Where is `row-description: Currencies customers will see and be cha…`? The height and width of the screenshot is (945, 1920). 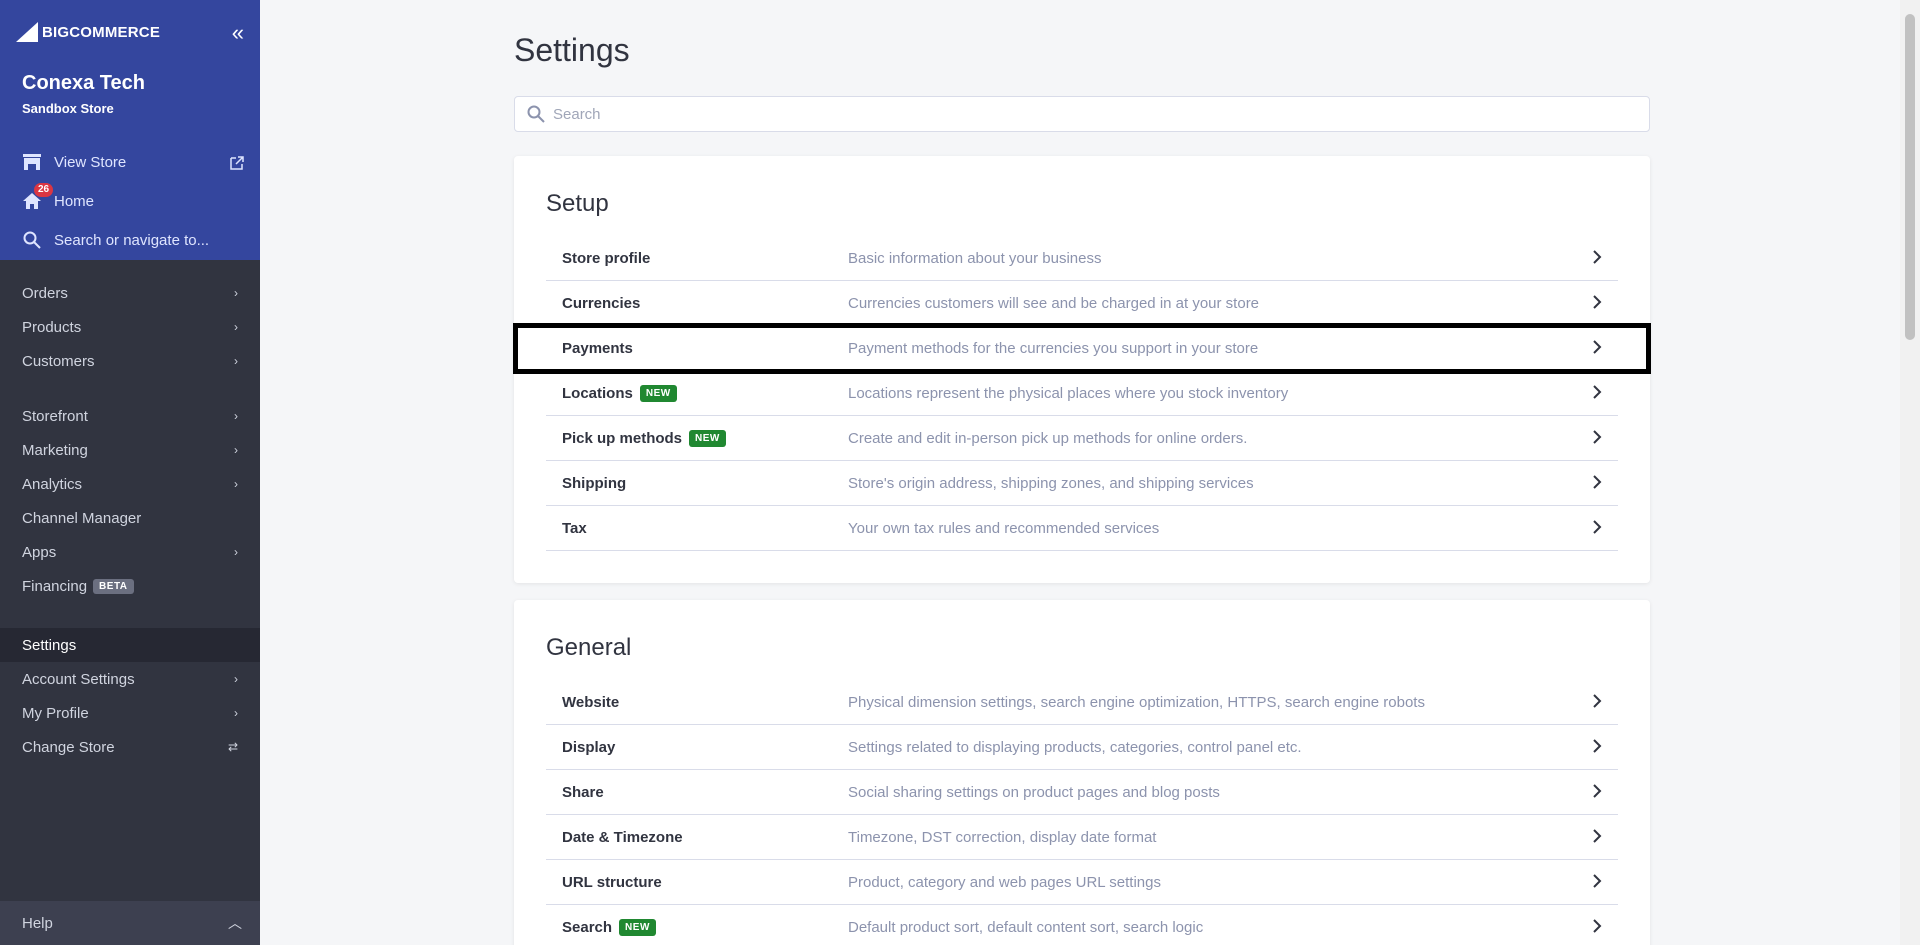
row-description: Currencies customers will see and be cha… is located at coordinates (1054, 303).